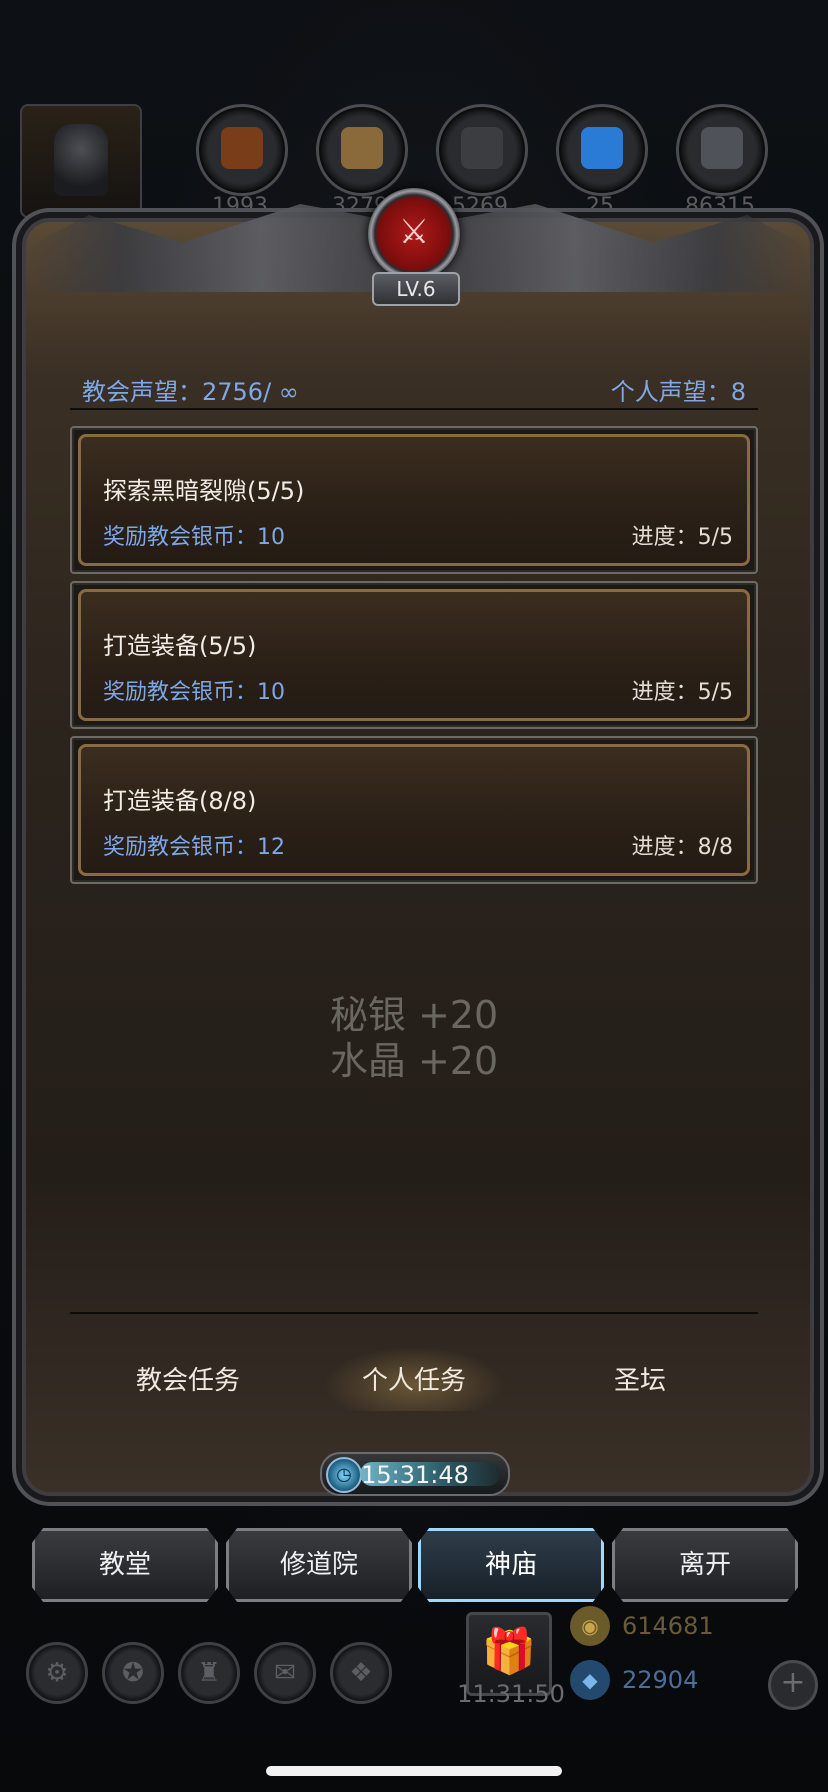  What do you see at coordinates (242, 150) in the screenshot?
I see `wood-log-icon` at bounding box center [242, 150].